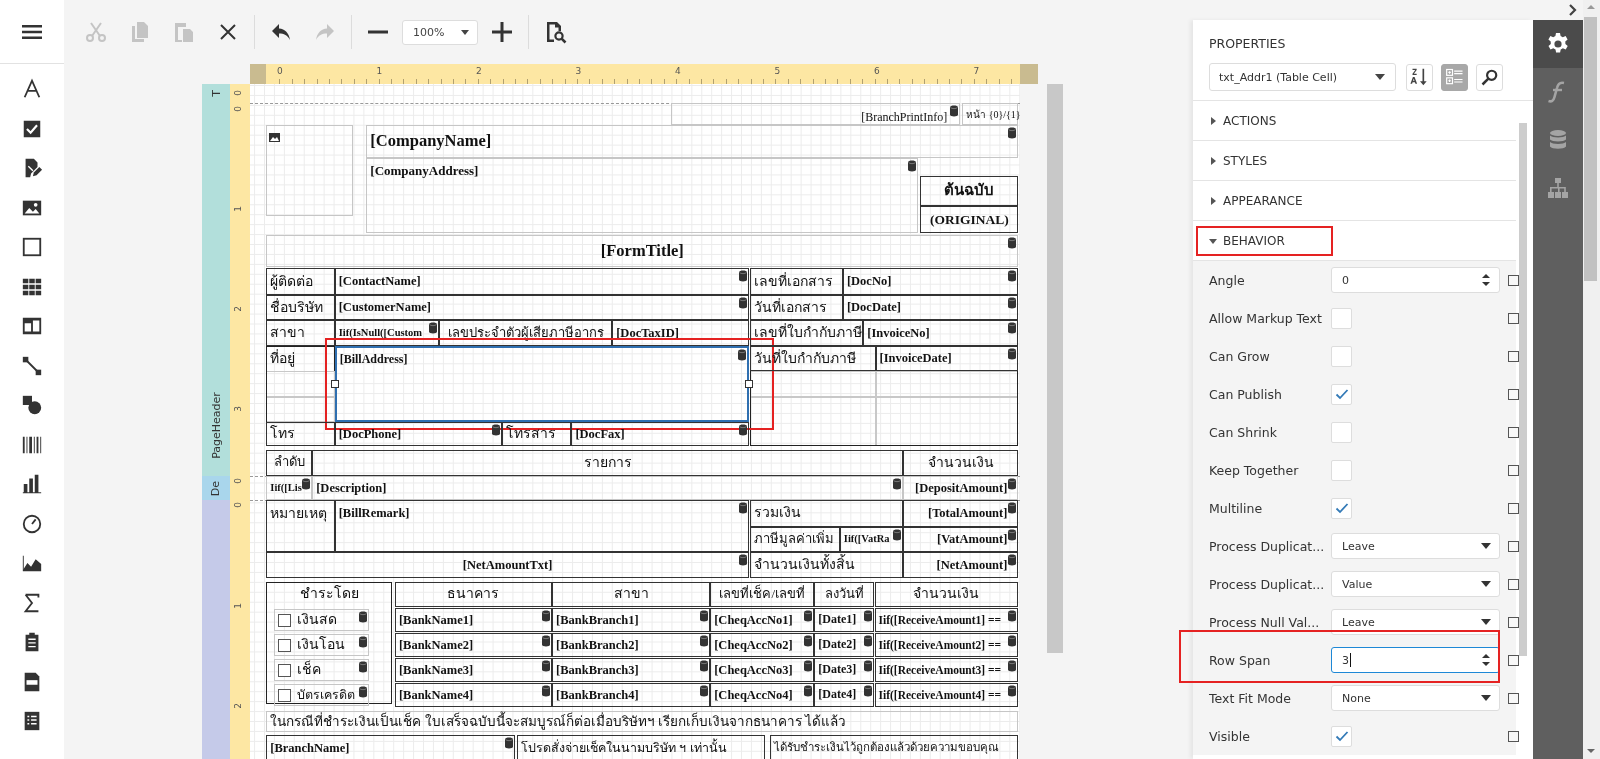 The width and height of the screenshot is (1600, 759). I want to click on report-cell: [InvoiceNo], so click(941, 333).